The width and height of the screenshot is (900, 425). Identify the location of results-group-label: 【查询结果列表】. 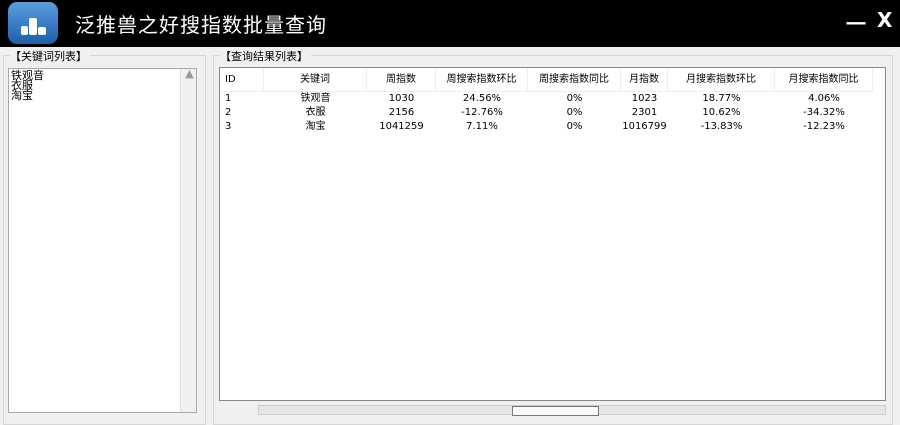
(265, 56).